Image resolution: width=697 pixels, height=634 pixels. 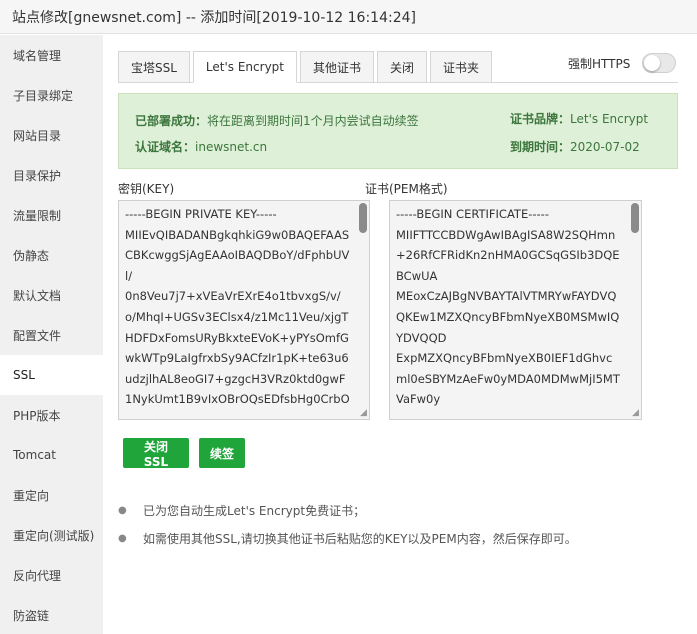 I want to click on sidebar-item-directory-protection: 目录保护, so click(x=51, y=175).